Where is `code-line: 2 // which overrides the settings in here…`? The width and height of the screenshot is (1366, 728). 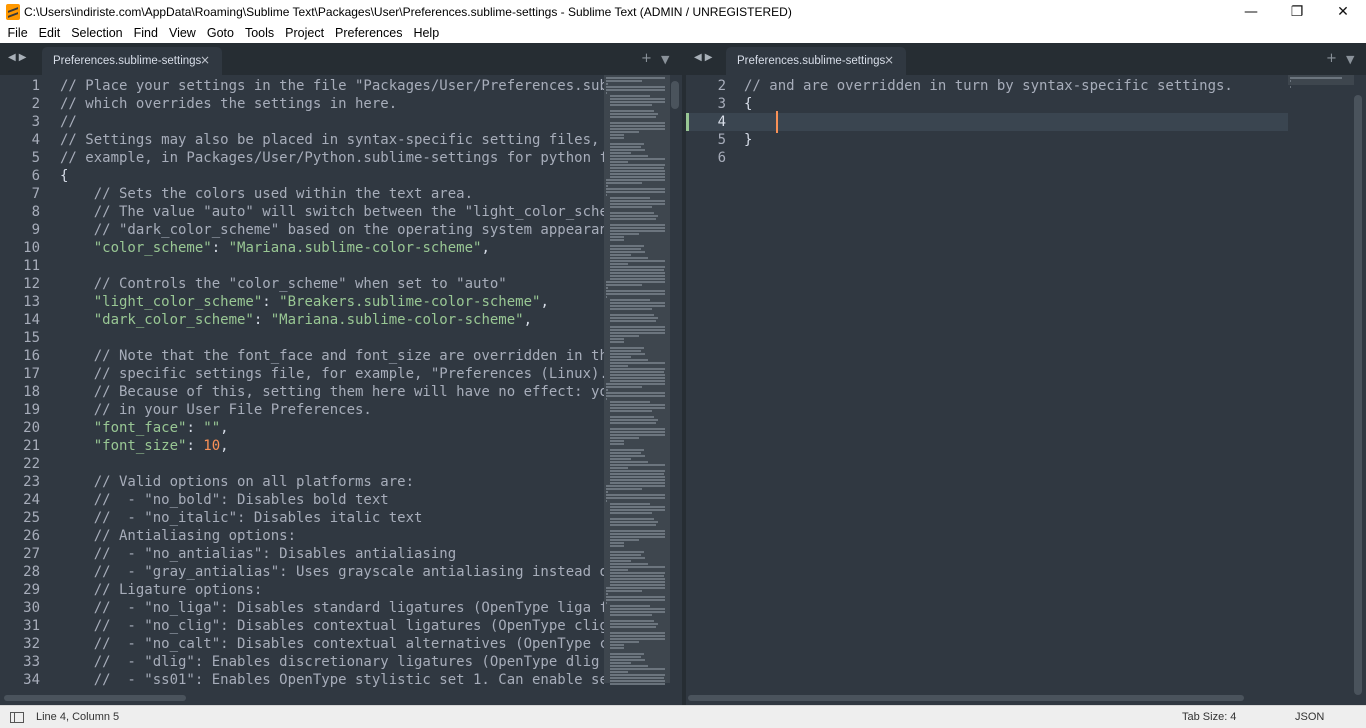
code-line: 2 // which overrides the settings in here… is located at coordinates (302, 104).